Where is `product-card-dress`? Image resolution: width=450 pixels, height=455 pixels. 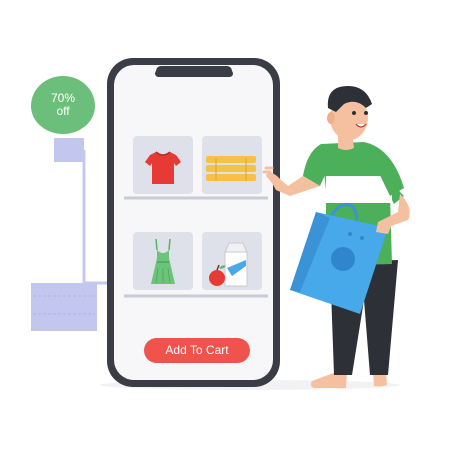 product-card-dress is located at coordinates (163, 261).